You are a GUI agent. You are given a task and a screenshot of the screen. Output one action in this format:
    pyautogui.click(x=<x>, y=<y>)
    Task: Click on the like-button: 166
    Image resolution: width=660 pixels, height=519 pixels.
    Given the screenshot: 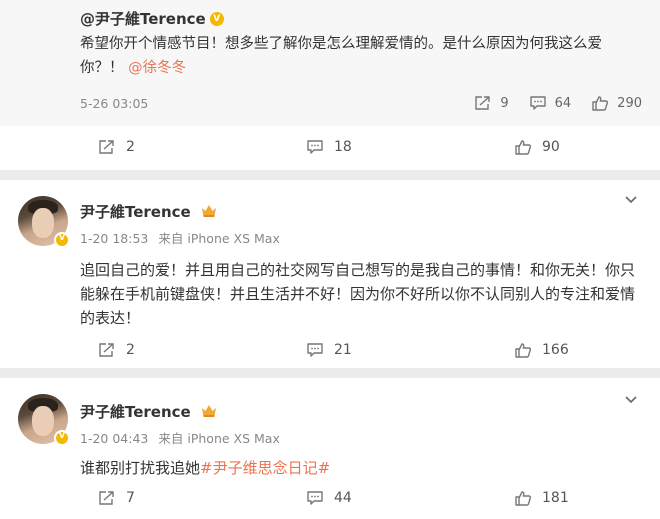 What is the action you would take?
    pyautogui.click(x=541, y=350)
    